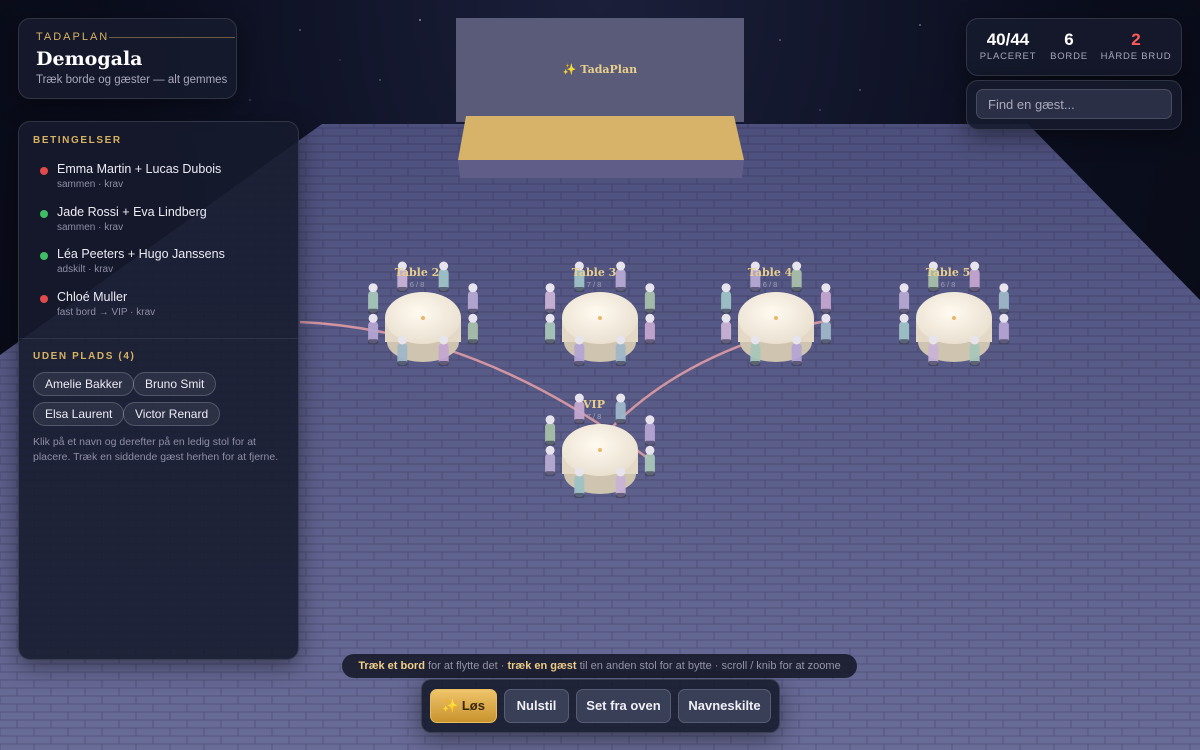  I want to click on guest-search-input, so click(1074, 104).